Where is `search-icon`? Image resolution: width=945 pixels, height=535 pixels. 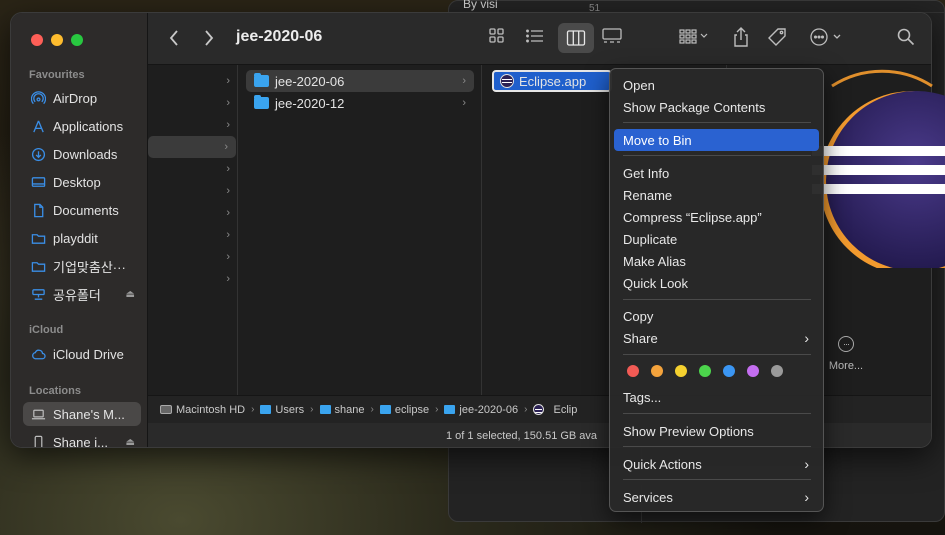
search-icon is located at coordinates (906, 37).